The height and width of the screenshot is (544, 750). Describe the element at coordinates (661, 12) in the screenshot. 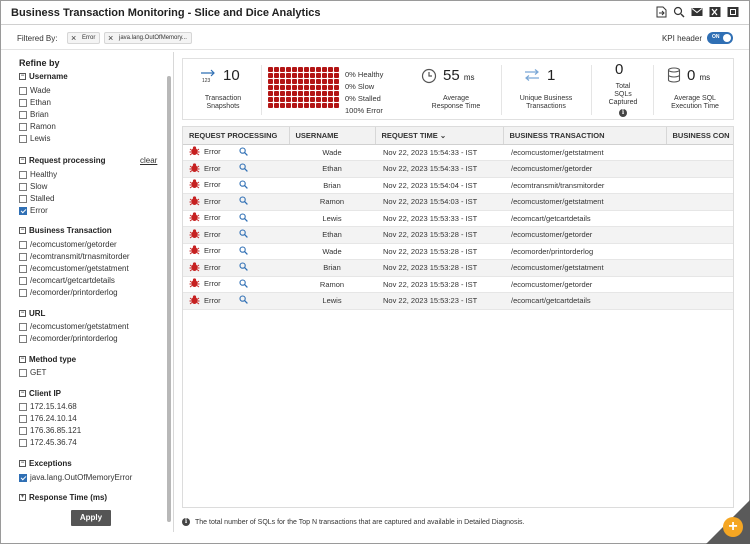

I see `export-icon` at that location.